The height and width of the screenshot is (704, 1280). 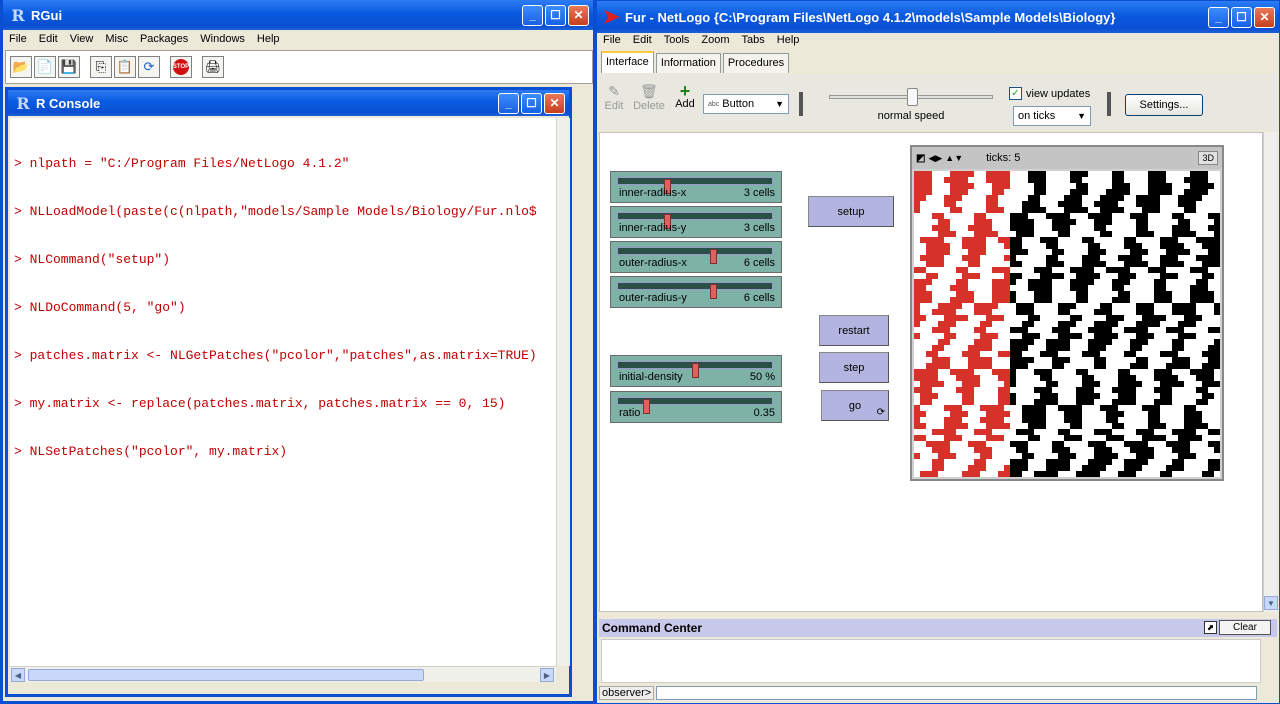 What do you see at coordinates (759, 228) in the screenshot?
I see `slider-value: 3 cells` at bounding box center [759, 228].